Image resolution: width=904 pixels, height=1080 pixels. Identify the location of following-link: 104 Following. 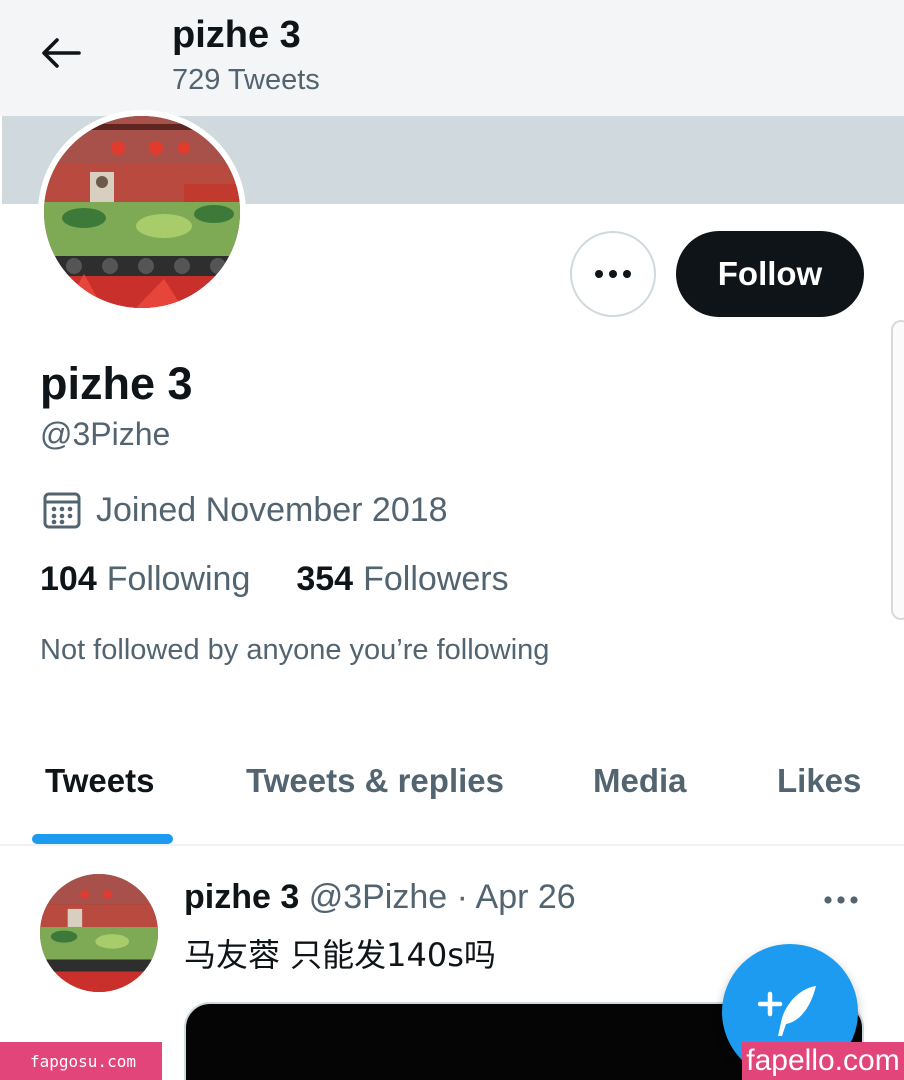
(145, 579).